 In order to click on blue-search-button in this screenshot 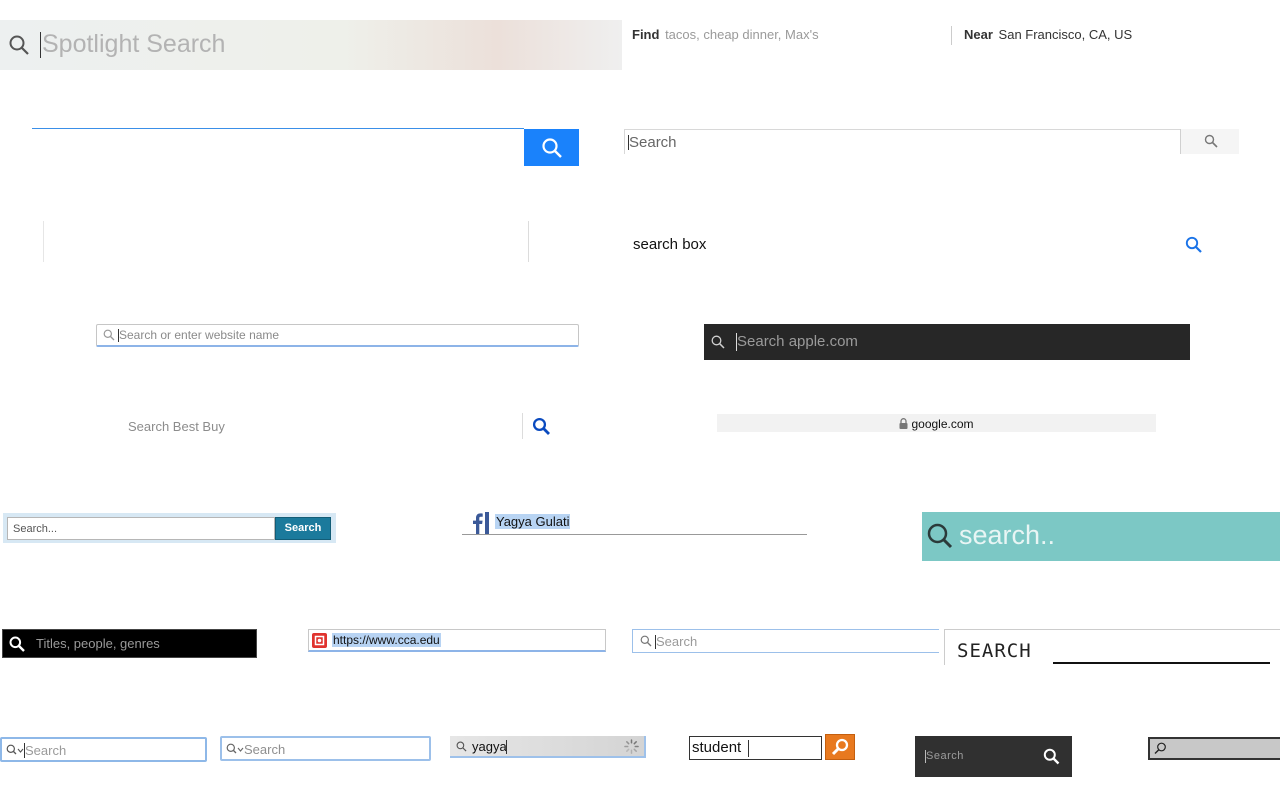, I will do `click(551, 147)`.